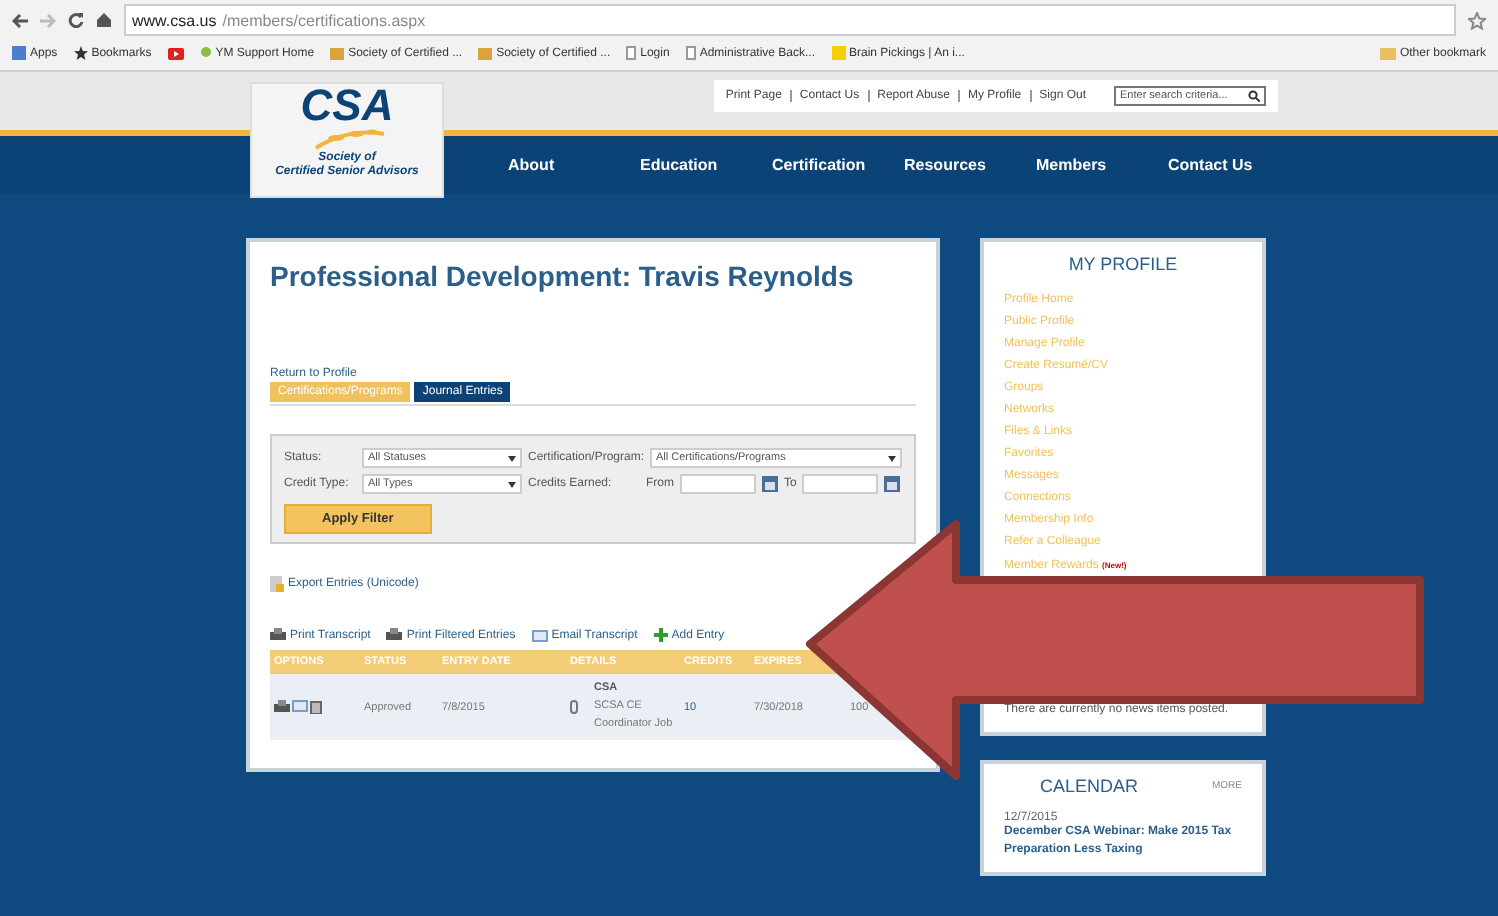 This screenshot has width=1498, height=916. I want to click on nav-link: Contact Us, so click(1234, 165).